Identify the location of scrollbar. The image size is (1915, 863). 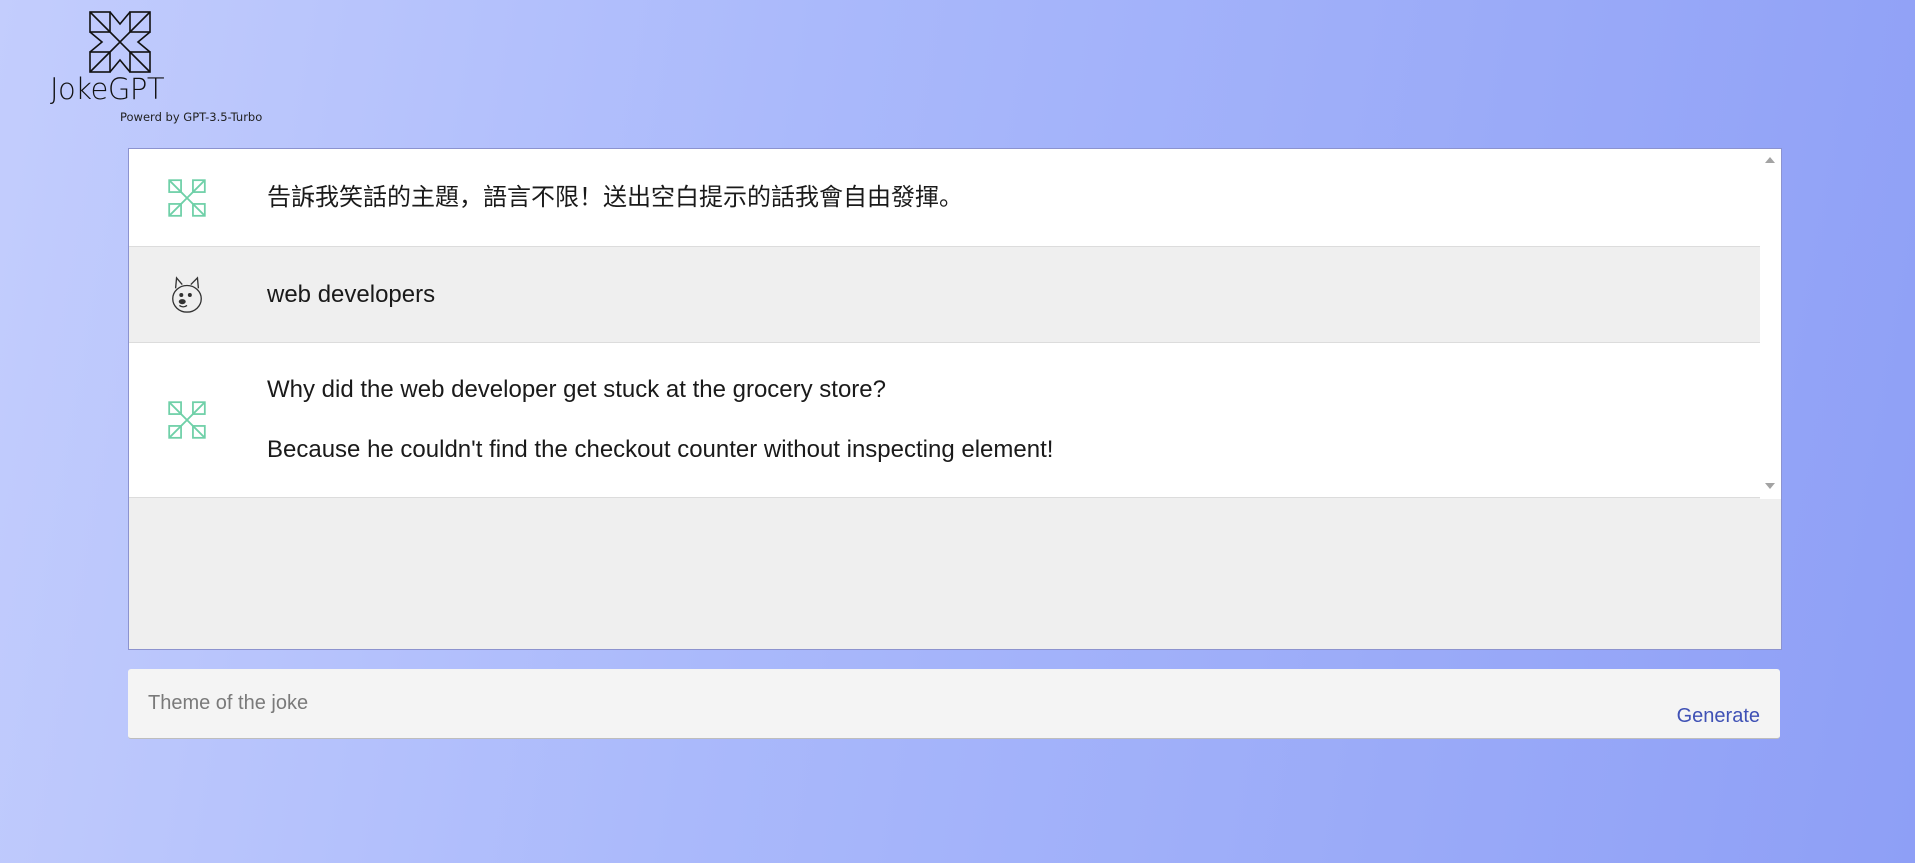
(1770, 324).